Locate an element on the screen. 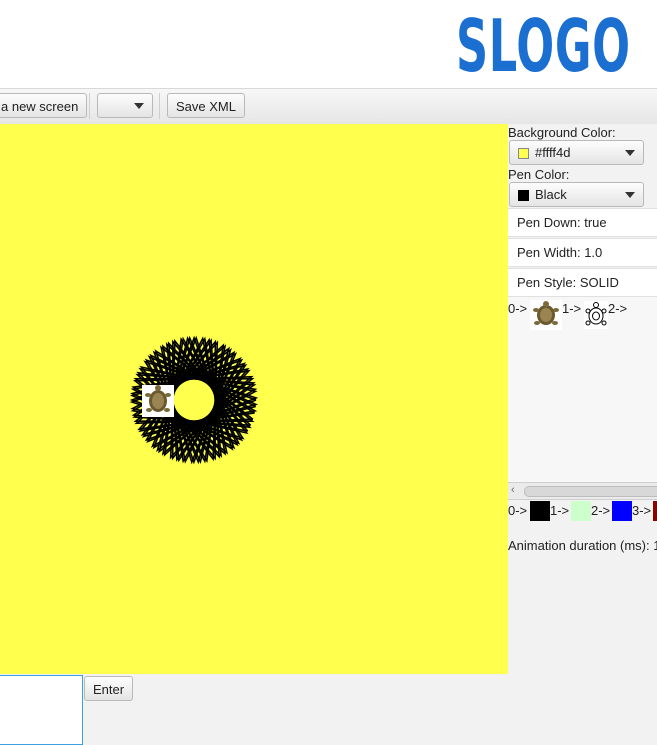  pen-style-text: Pen Style: SOLID is located at coordinates (568, 282).